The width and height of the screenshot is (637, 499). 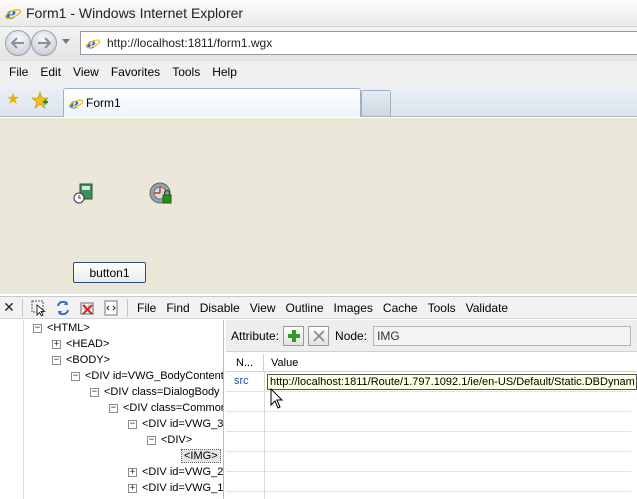 I want to click on refresh-tree-icon, so click(x=63, y=308).